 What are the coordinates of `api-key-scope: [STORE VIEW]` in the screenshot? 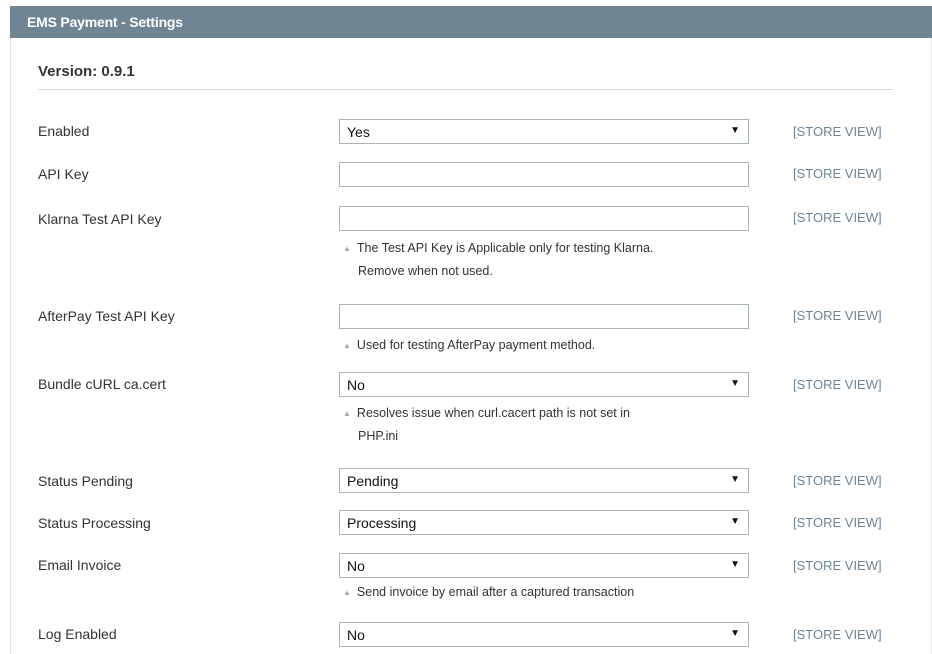 It's located at (837, 173).